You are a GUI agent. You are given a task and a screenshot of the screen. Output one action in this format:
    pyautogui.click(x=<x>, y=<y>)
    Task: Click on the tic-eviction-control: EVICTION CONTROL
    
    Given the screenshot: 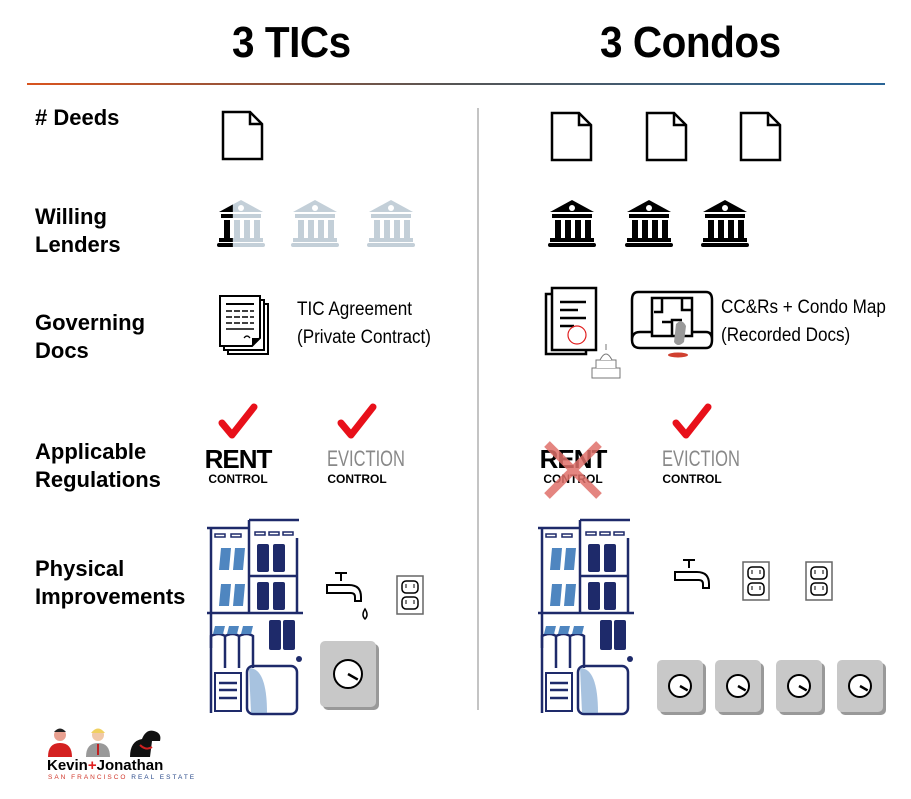 What is the action you would take?
    pyautogui.click(x=361, y=466)
    